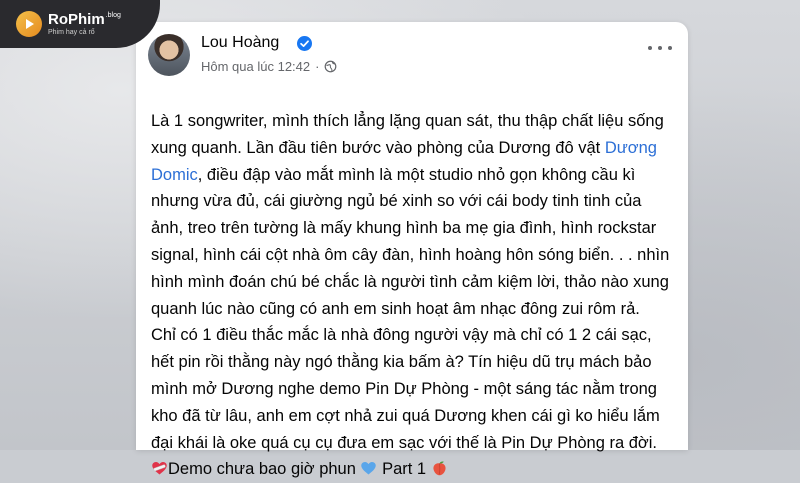 The image size is (800, 483). Describe the element at coordinates (255, 66) in the screenshot. I see `post-timestamp: Hôm qua lúc 12:42` at that location.